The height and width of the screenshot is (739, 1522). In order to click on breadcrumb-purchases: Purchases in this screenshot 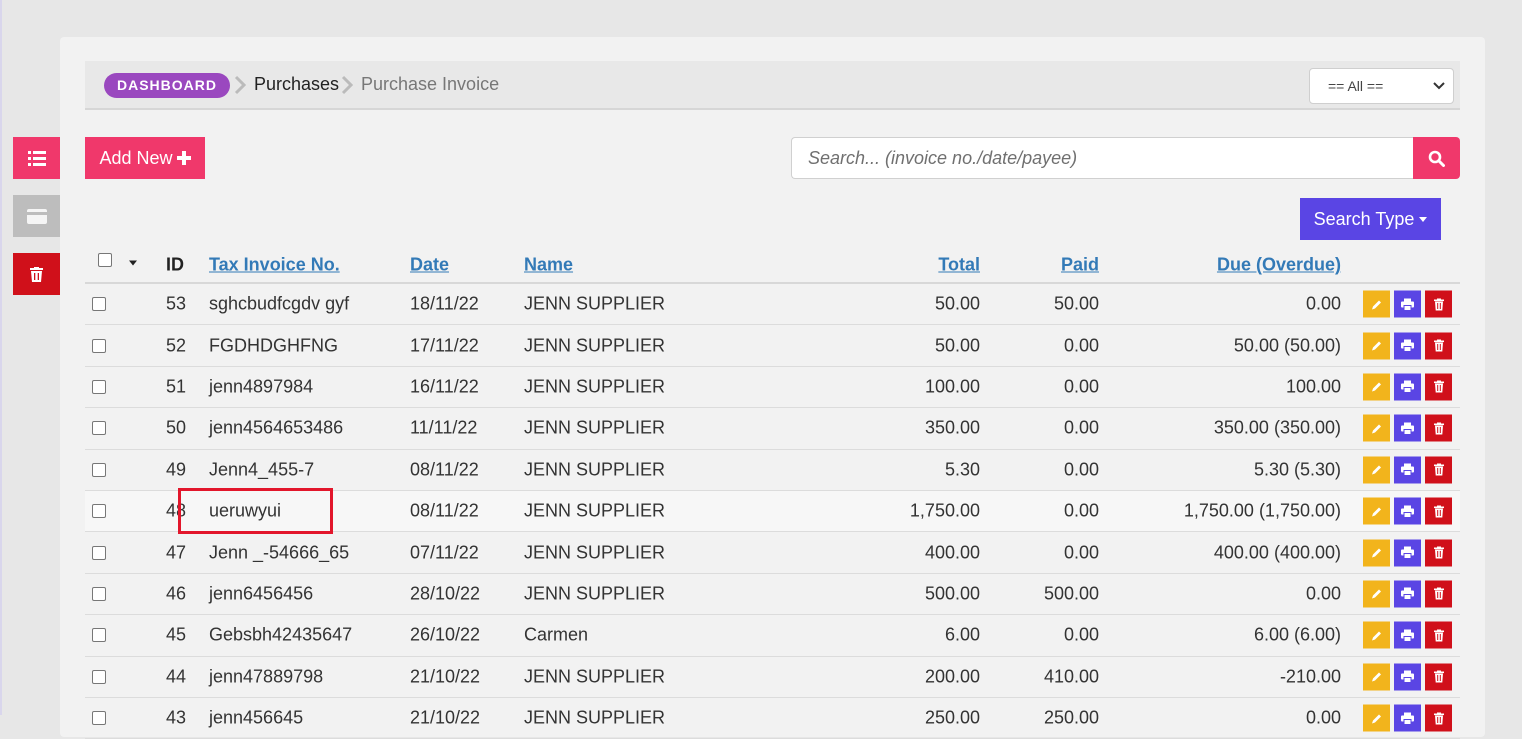, I will do `click(296, 84)`.